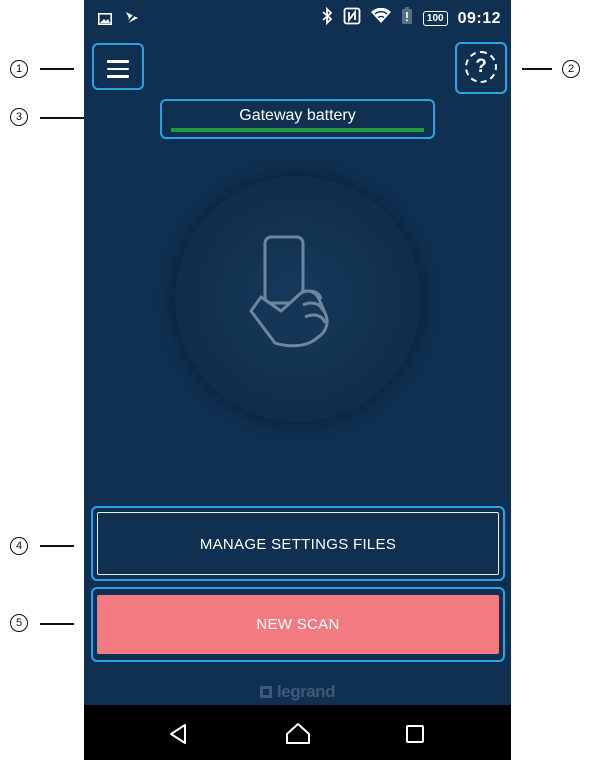  I want to click on callout-number: 3, so click(19, 117).